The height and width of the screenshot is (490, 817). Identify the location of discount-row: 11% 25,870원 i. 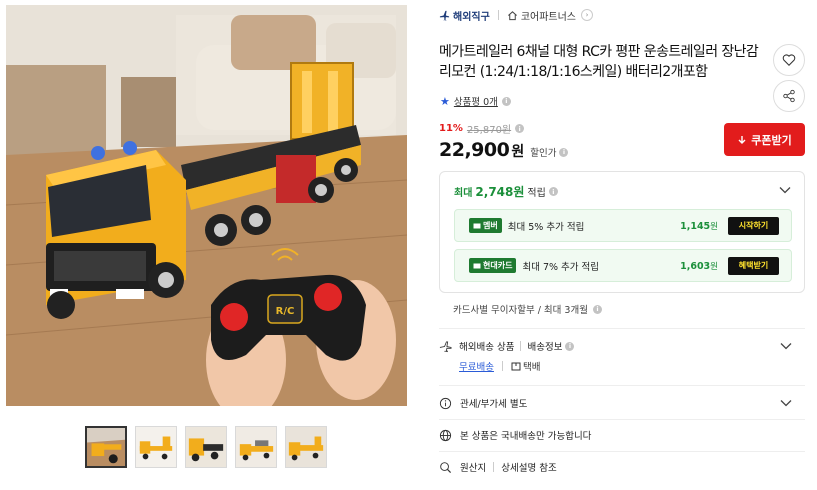
(503, 128).